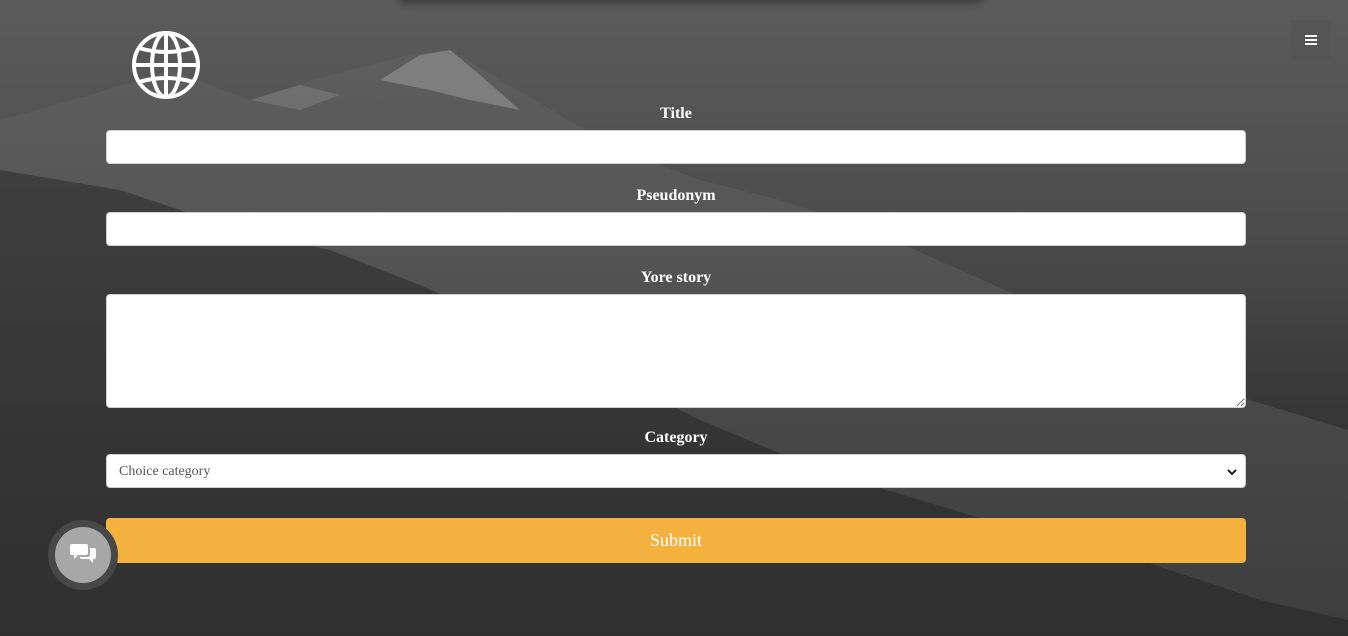 This screenshot has height=636, width=1348. What do you see at coordinates (676, 540) in the screenshot?
I see `submit-button: Submit` at bounding box center [676, 540].